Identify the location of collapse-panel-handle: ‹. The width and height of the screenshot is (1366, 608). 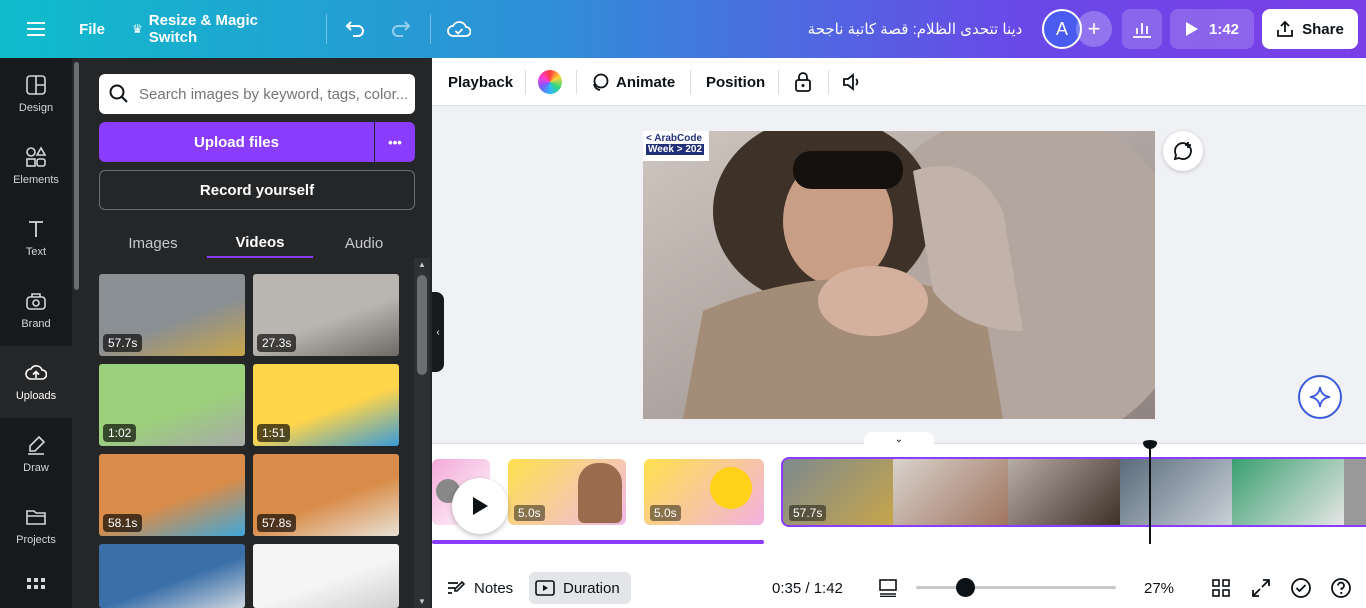
(438, 332).